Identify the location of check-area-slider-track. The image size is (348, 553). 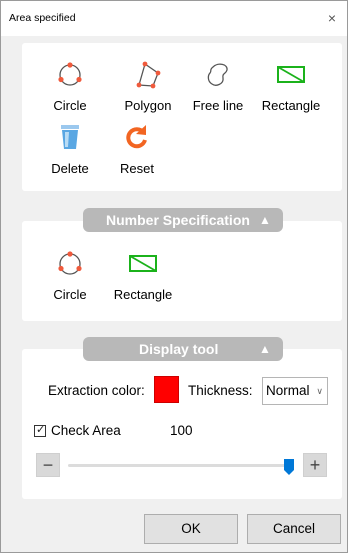
(181, 465).